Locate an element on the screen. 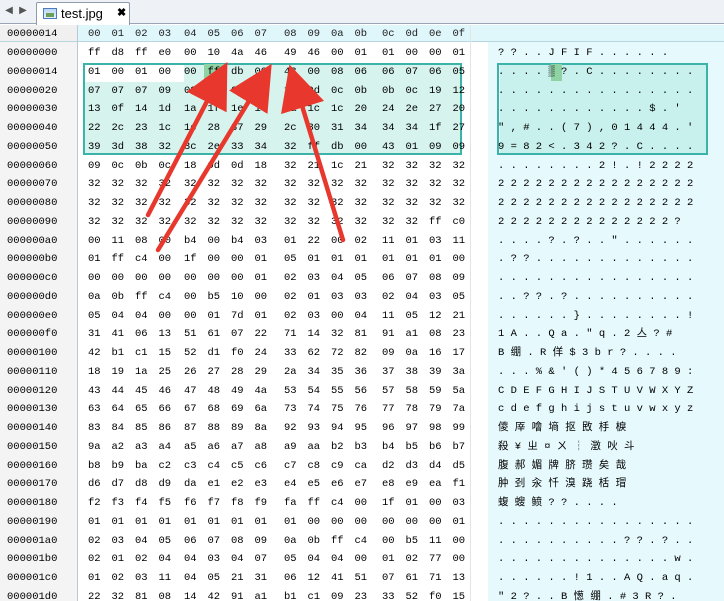  hex-byte: 41 is located at coordinates (118, 334).